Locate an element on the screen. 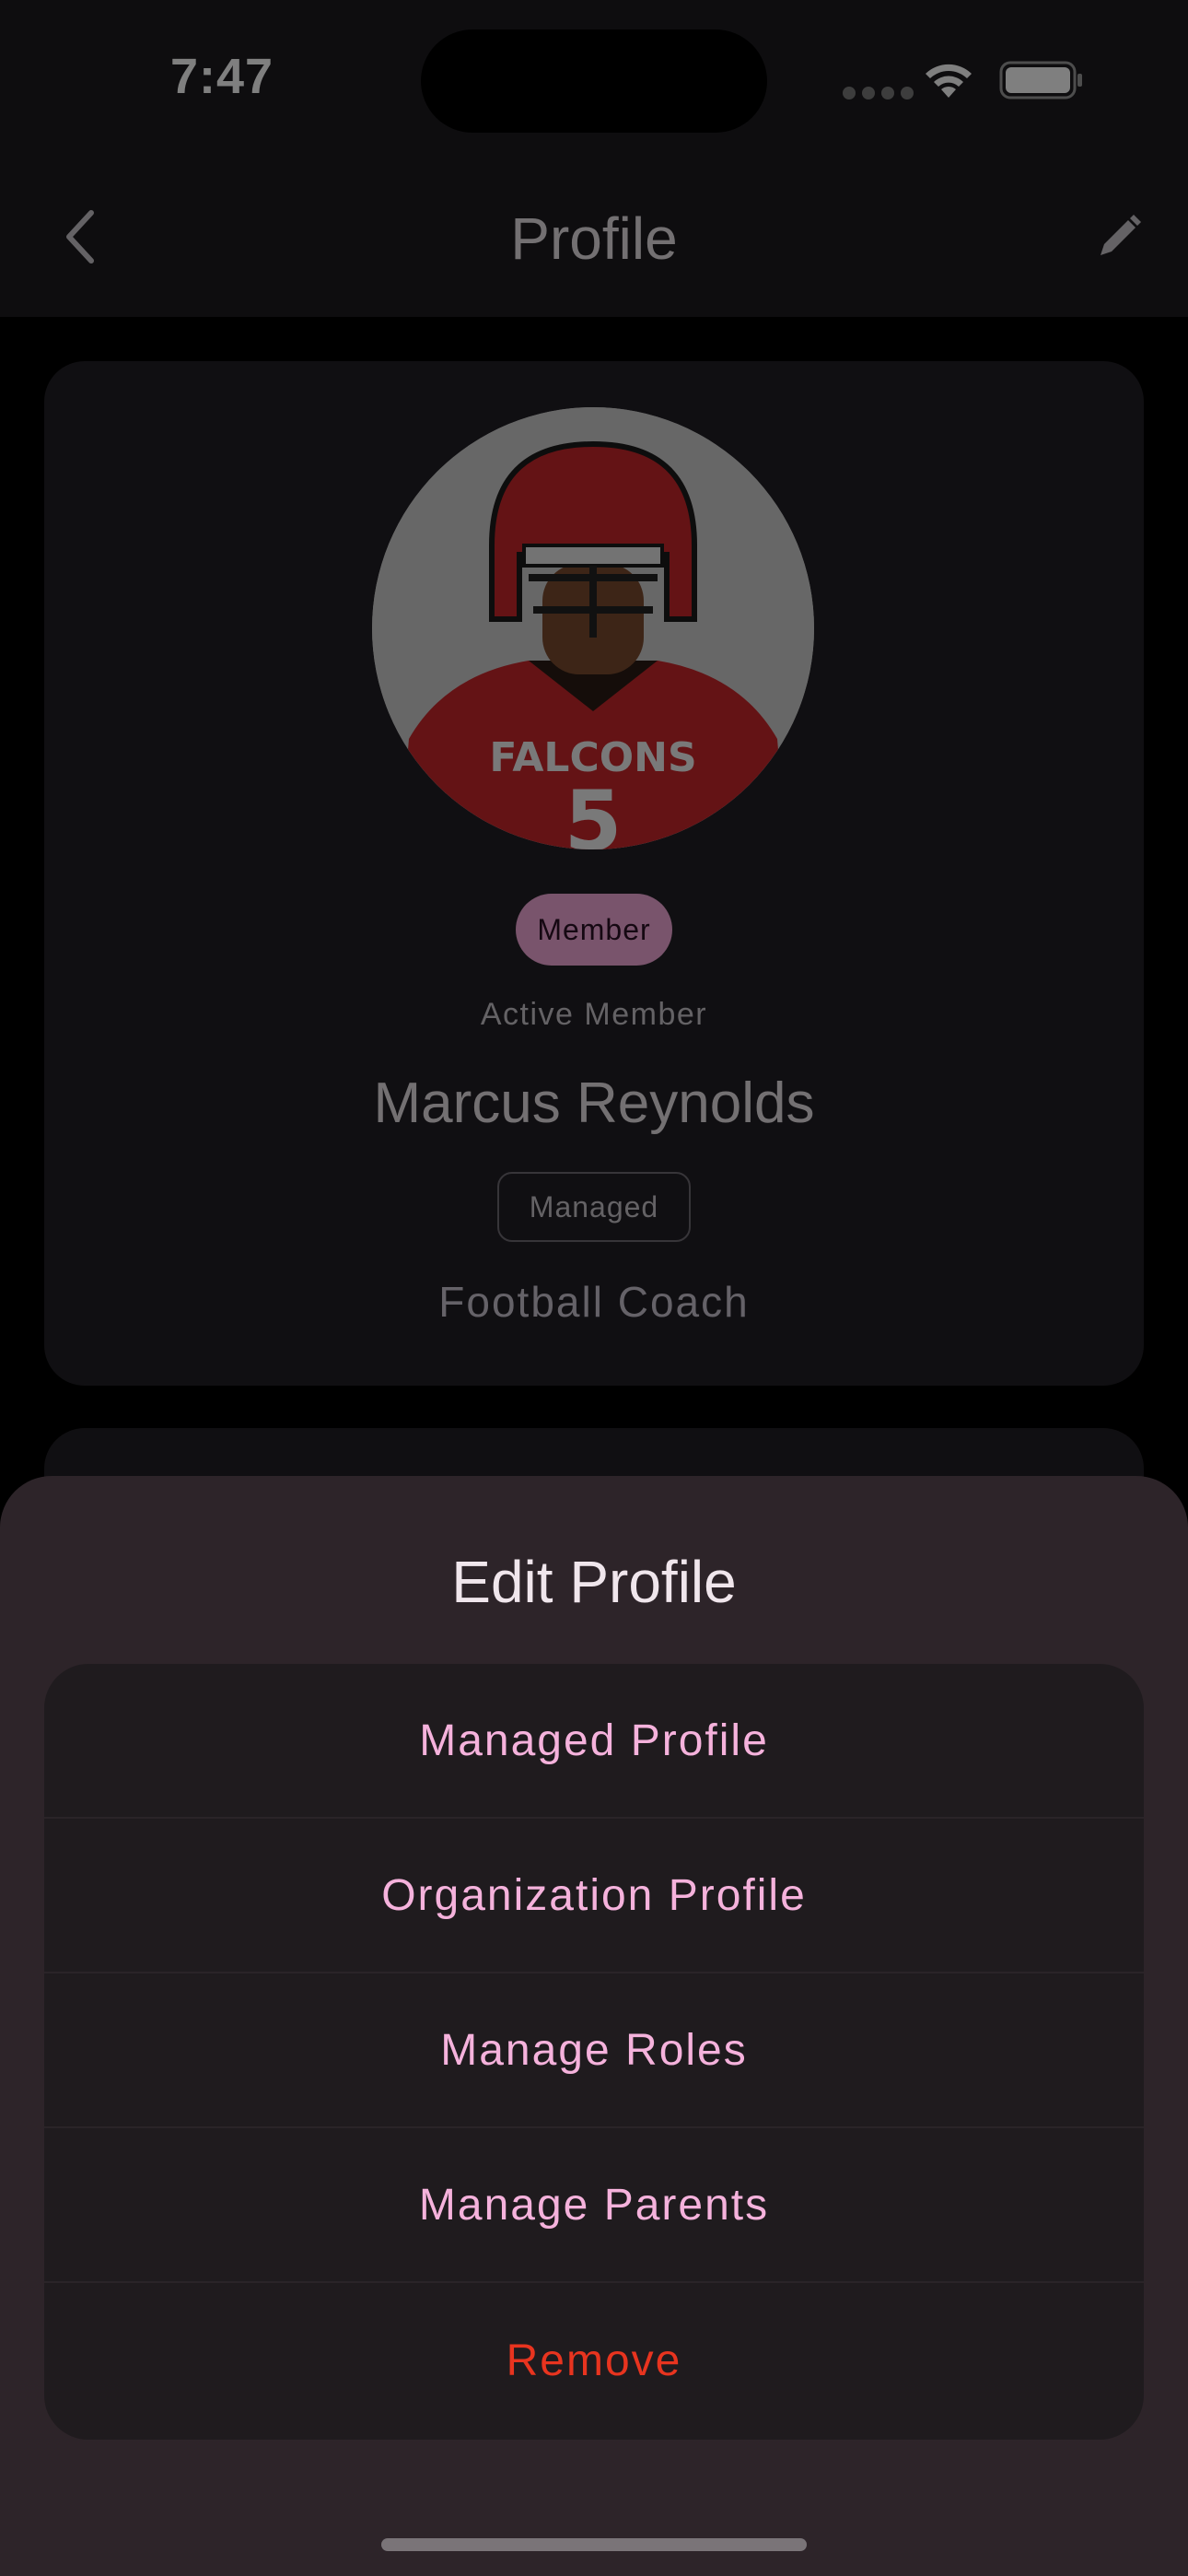  managed-profile-action: Managed Profile is located at coordinates (594, 1741).